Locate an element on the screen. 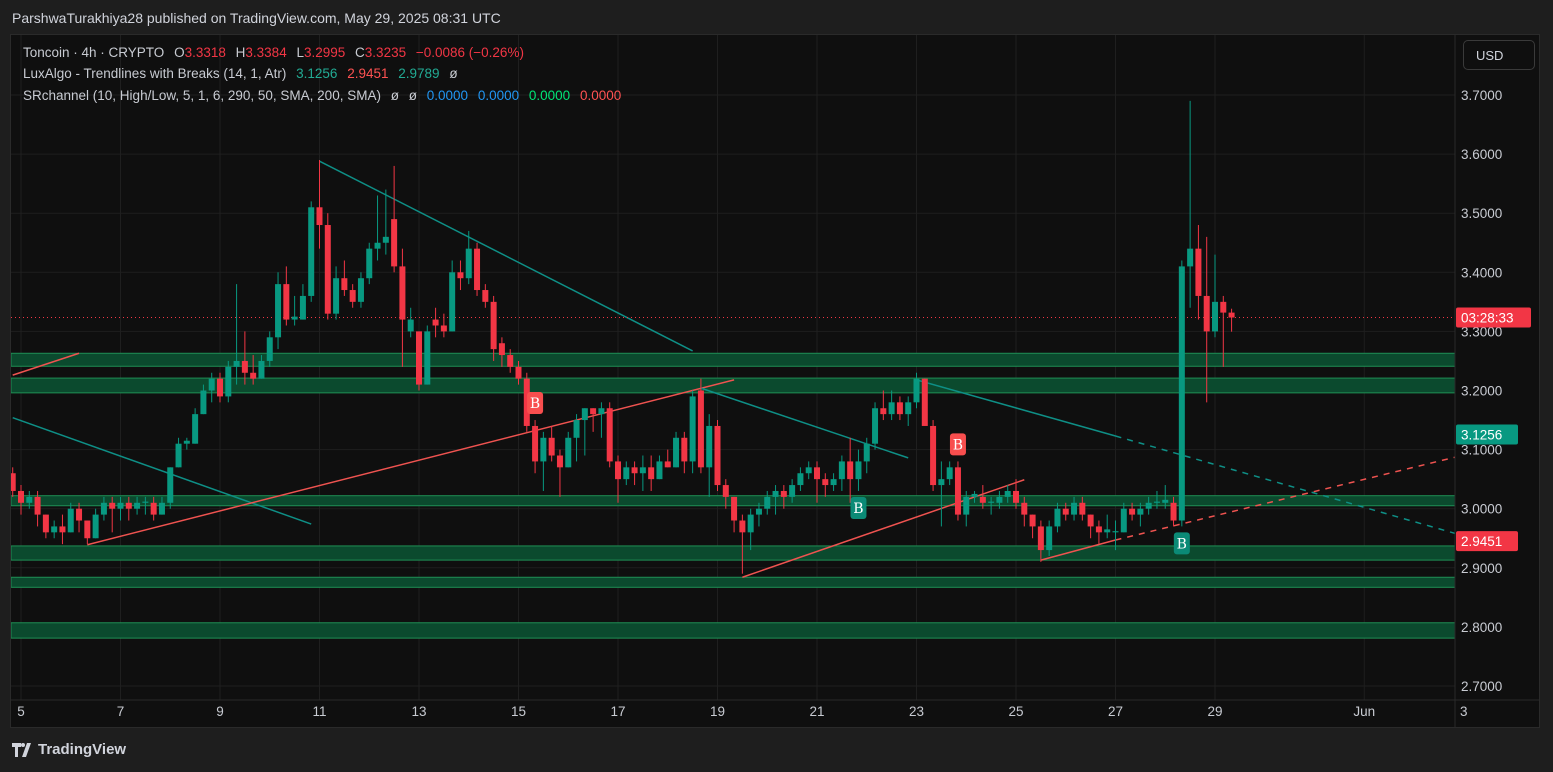  ohlc-close: C3.3235 is located at coordinates (381, 52).